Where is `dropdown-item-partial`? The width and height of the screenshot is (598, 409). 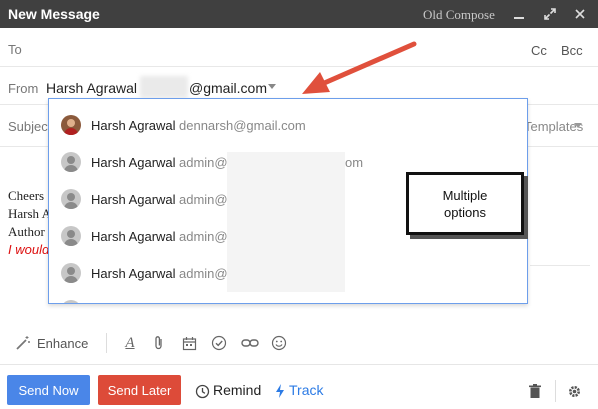
dropdown-item-partial is located at coordinates (288, 297).